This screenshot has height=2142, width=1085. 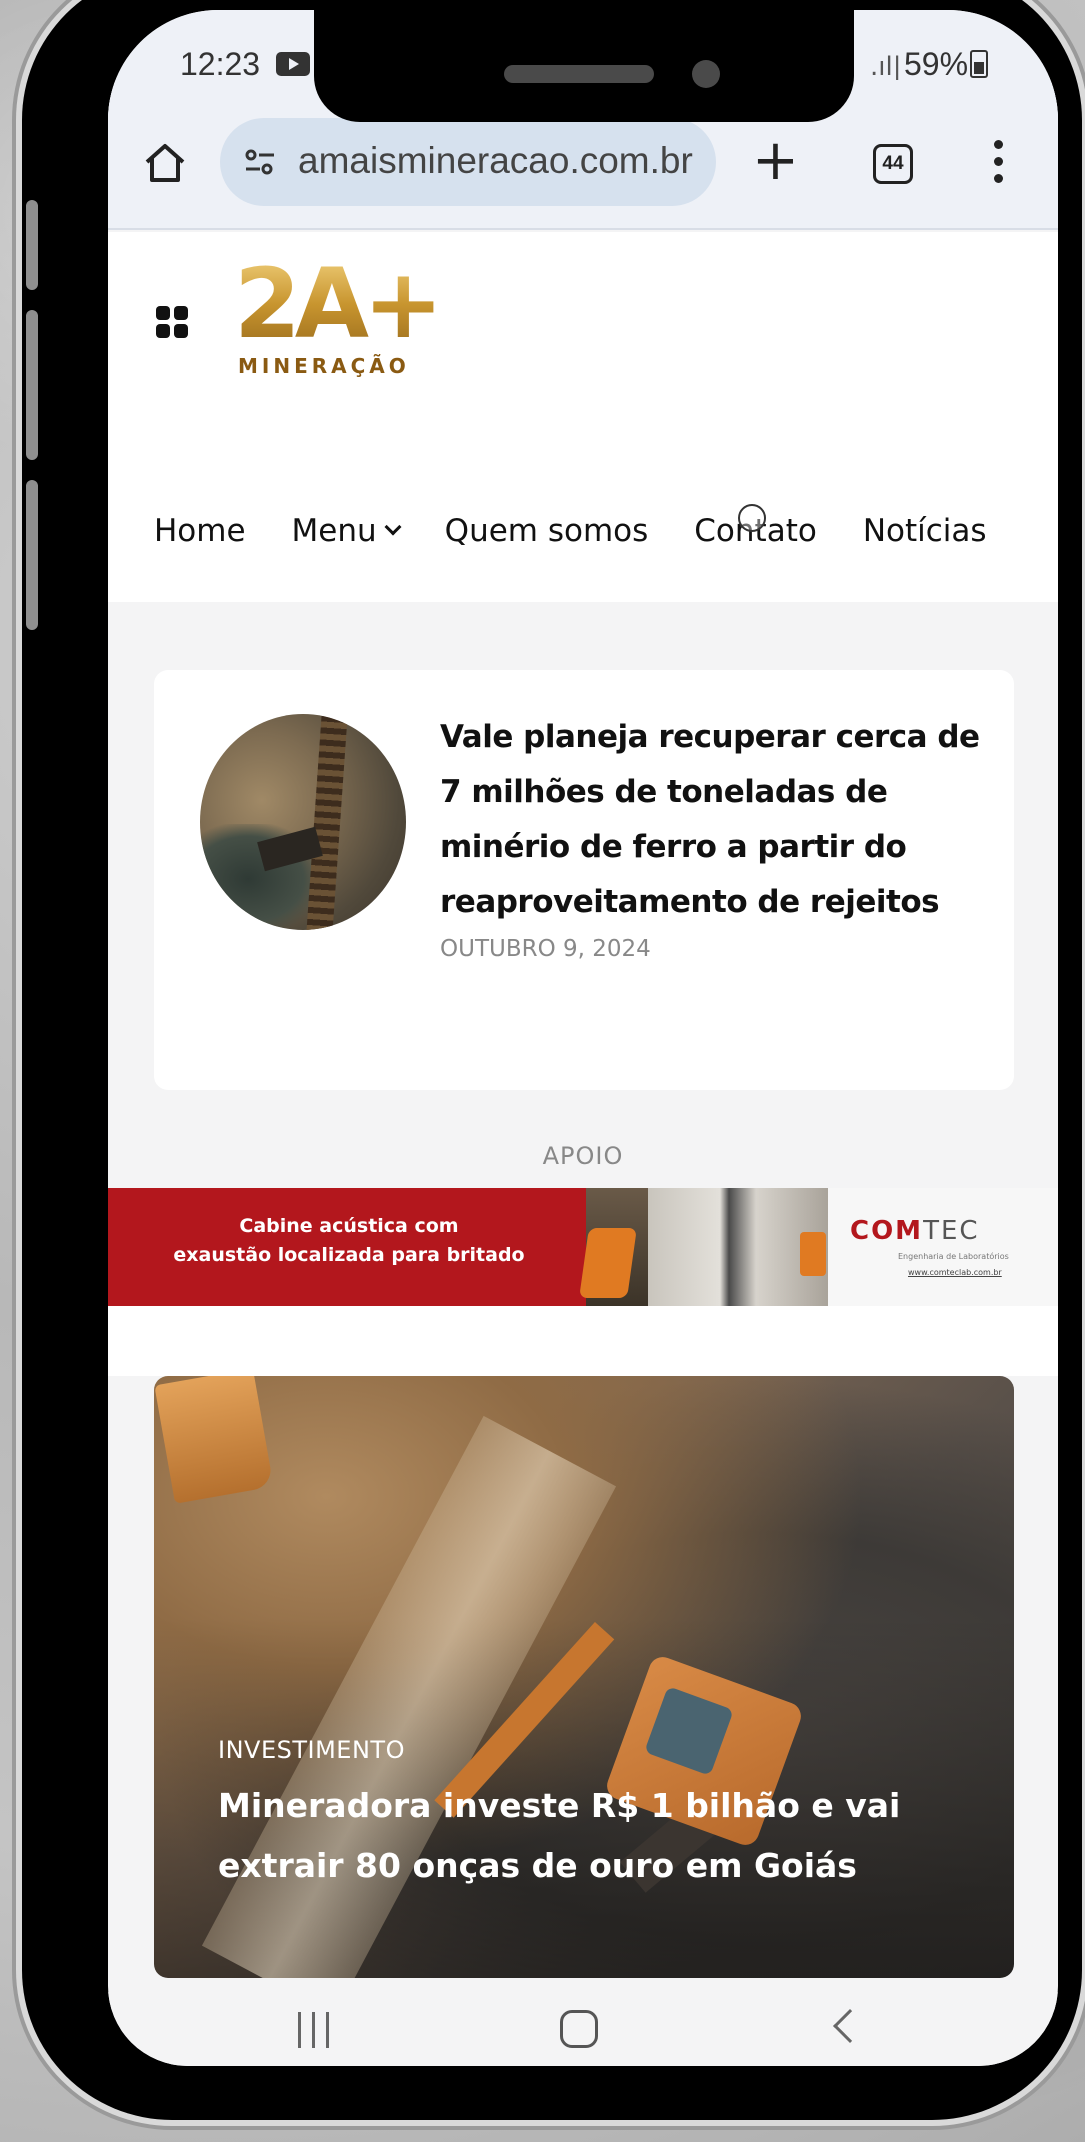 I want to click on nav-menu: Menu, so click(x=346, y=531).